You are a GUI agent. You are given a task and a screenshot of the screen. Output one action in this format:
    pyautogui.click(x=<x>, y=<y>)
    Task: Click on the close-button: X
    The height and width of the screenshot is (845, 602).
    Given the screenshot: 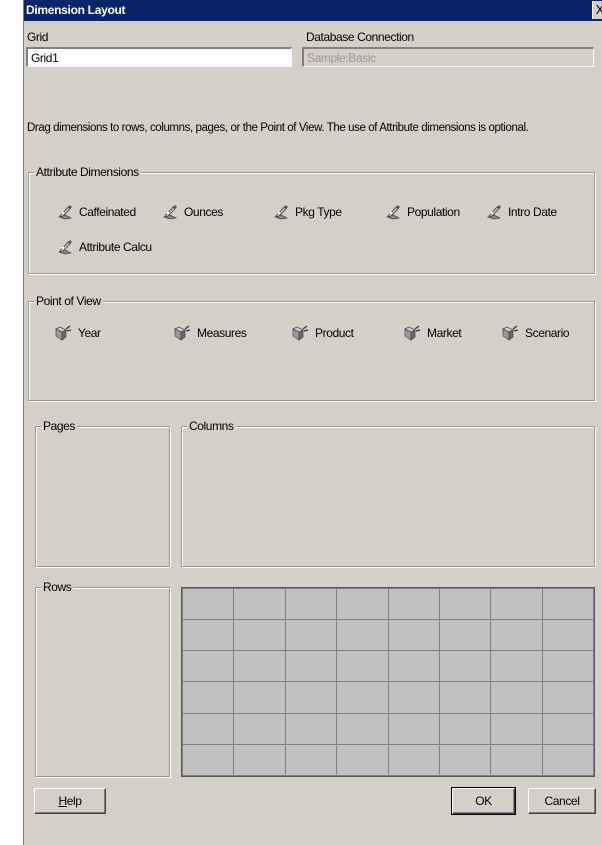 What is the action you would take?
    pyautogui.click(x=597, y=10)
    